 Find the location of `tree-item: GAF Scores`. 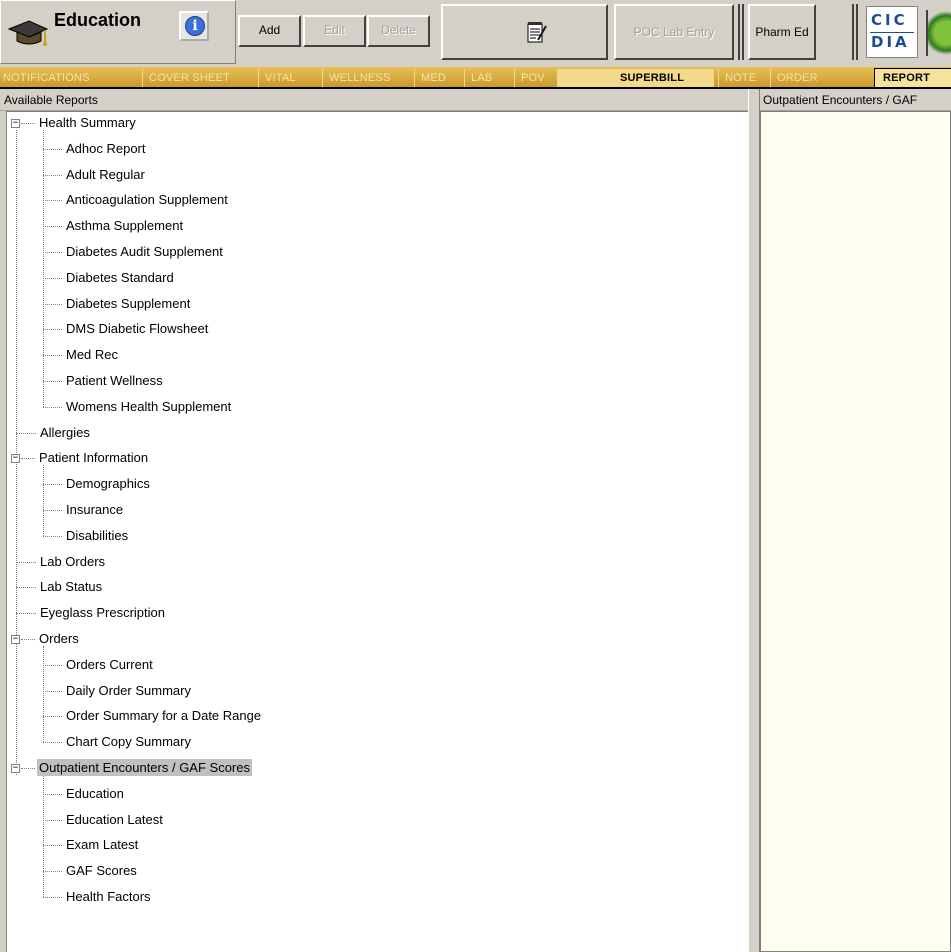

tree-item: GAF Scores is located at coordinates (101, 871).